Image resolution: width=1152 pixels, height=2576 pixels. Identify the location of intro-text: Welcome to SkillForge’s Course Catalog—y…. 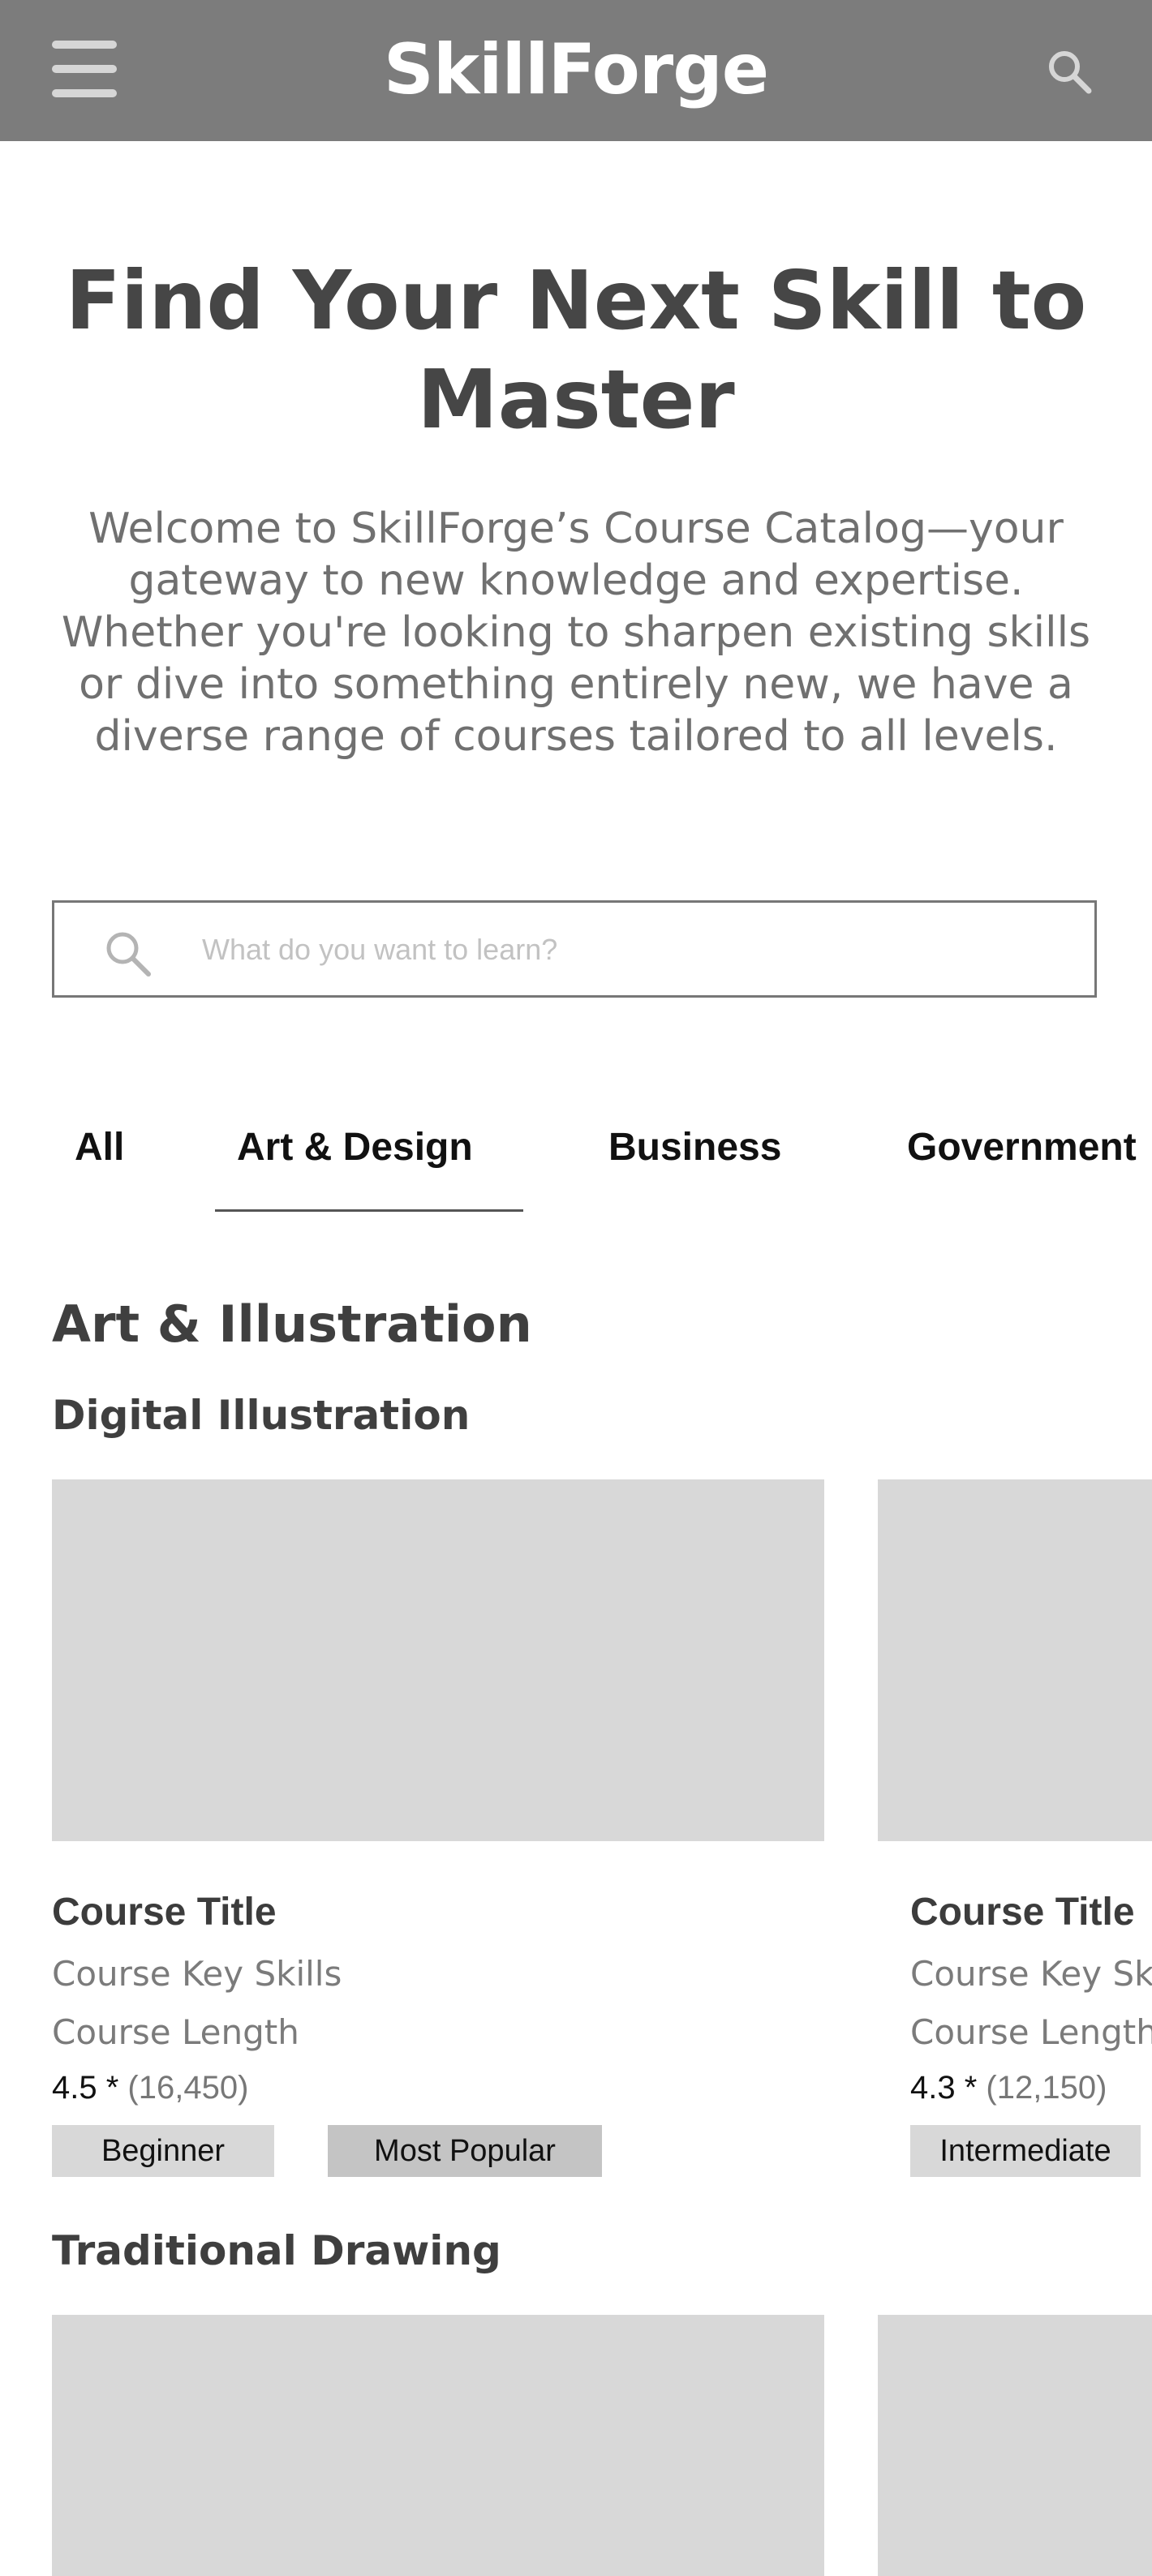
(576, 632).